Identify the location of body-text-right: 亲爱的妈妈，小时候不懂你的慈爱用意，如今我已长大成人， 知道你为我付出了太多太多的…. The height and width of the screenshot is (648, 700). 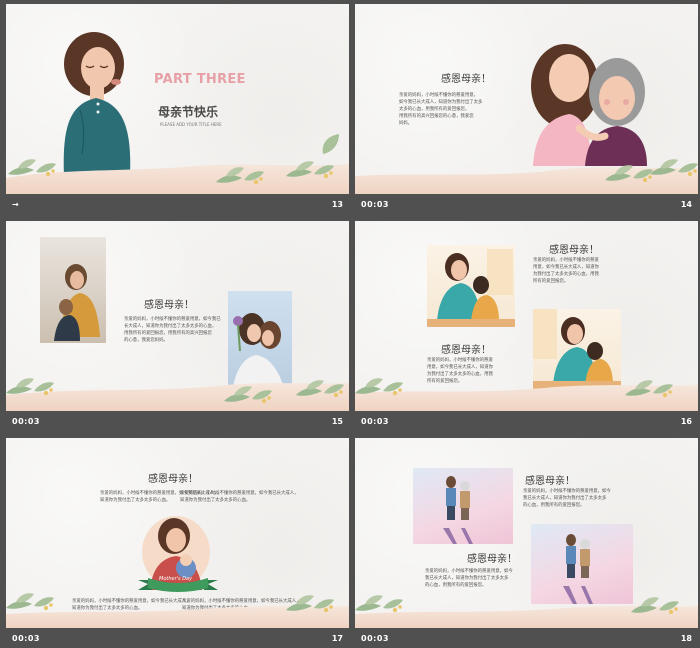
(239, 497).